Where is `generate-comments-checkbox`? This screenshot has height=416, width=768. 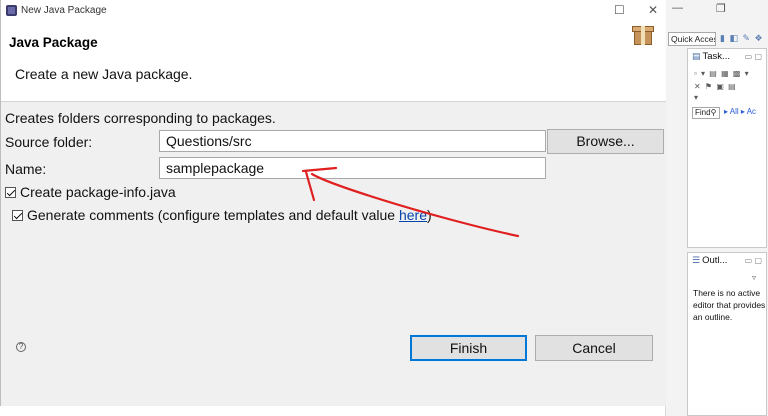
generate-comments-checkbox is located at coordinates (17, 215).